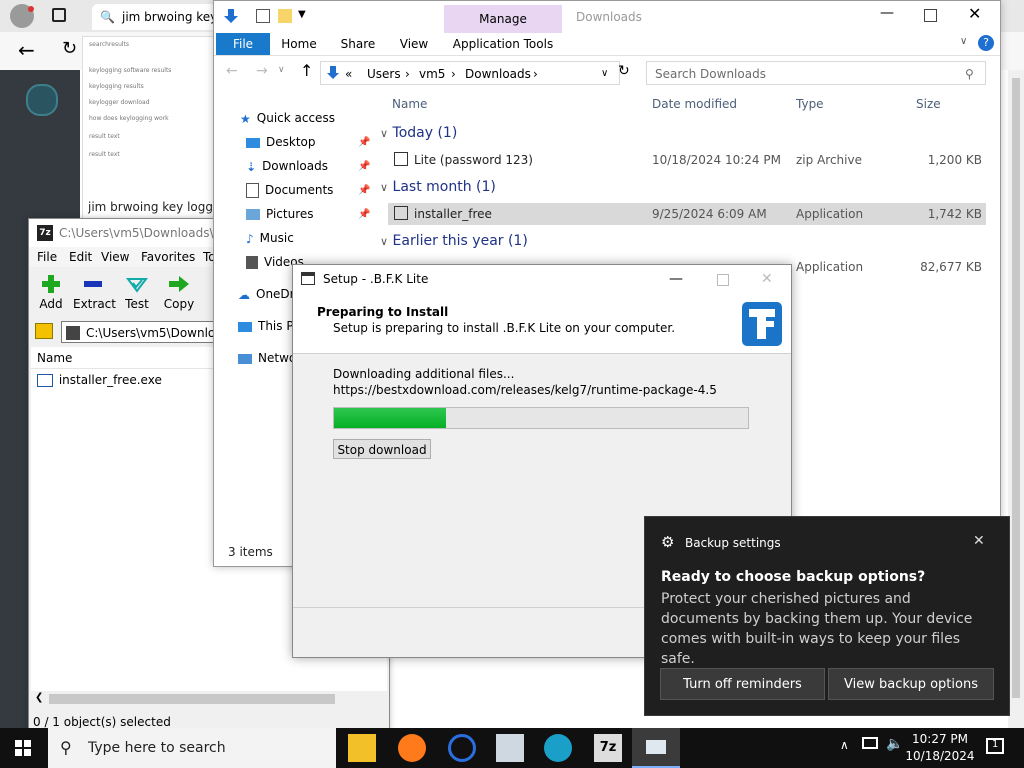  I want to click on nav-documents: Documents, so click(289, 190).